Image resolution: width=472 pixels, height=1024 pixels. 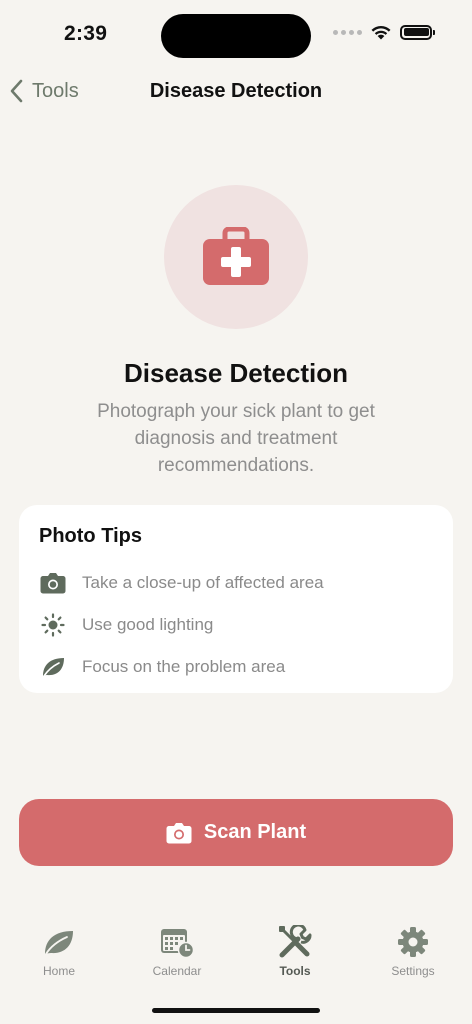 What do you see at coordinates (86, 33) in the screenshot?
I see `status-time: 2:39` at bounding box center [86, 33].